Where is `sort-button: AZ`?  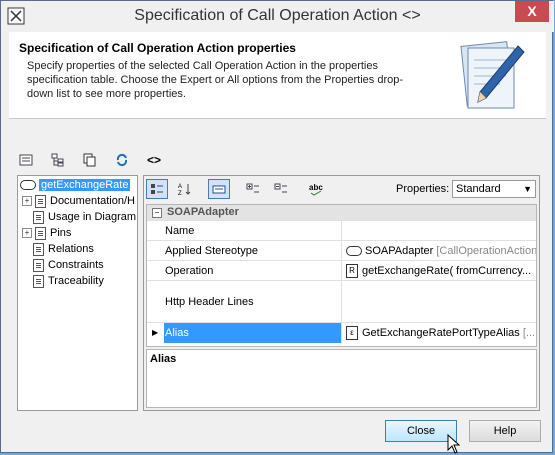
sort-button: AZ is located at coordinates (185, 189).